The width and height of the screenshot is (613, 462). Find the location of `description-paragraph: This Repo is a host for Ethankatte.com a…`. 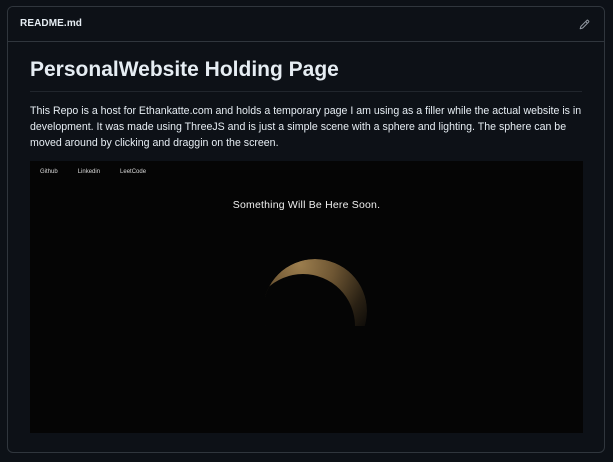

description-paragraph: This Repo is a host for Ethankatte.com a… is located at coordinates (306, 127).